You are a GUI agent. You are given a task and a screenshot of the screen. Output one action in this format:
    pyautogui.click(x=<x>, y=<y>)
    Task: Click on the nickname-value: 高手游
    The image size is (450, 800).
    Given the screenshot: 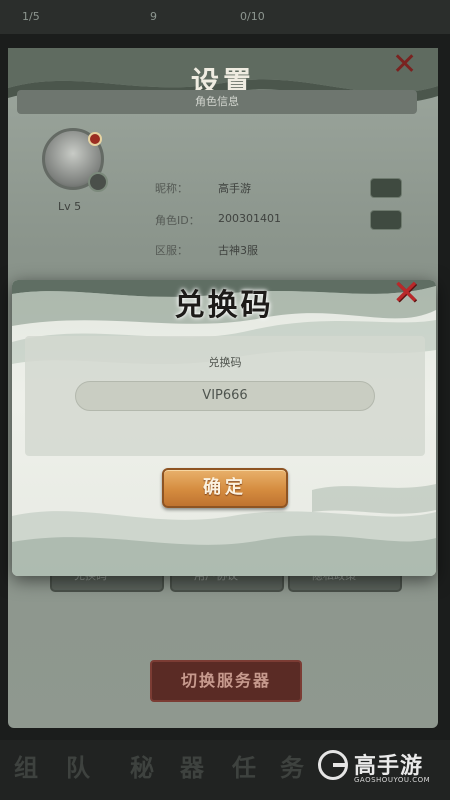 What is the action you would take?
    pyautogui.click(x=234, y=188)
    